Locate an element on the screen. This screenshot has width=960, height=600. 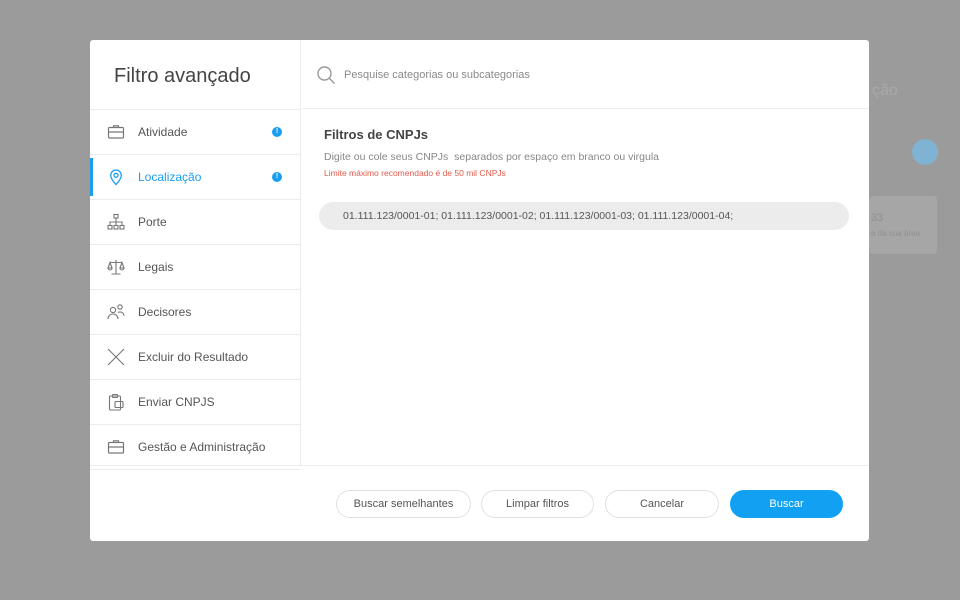
search-similar-button: Buscar semelhantes is located at coordinates (403, 504).